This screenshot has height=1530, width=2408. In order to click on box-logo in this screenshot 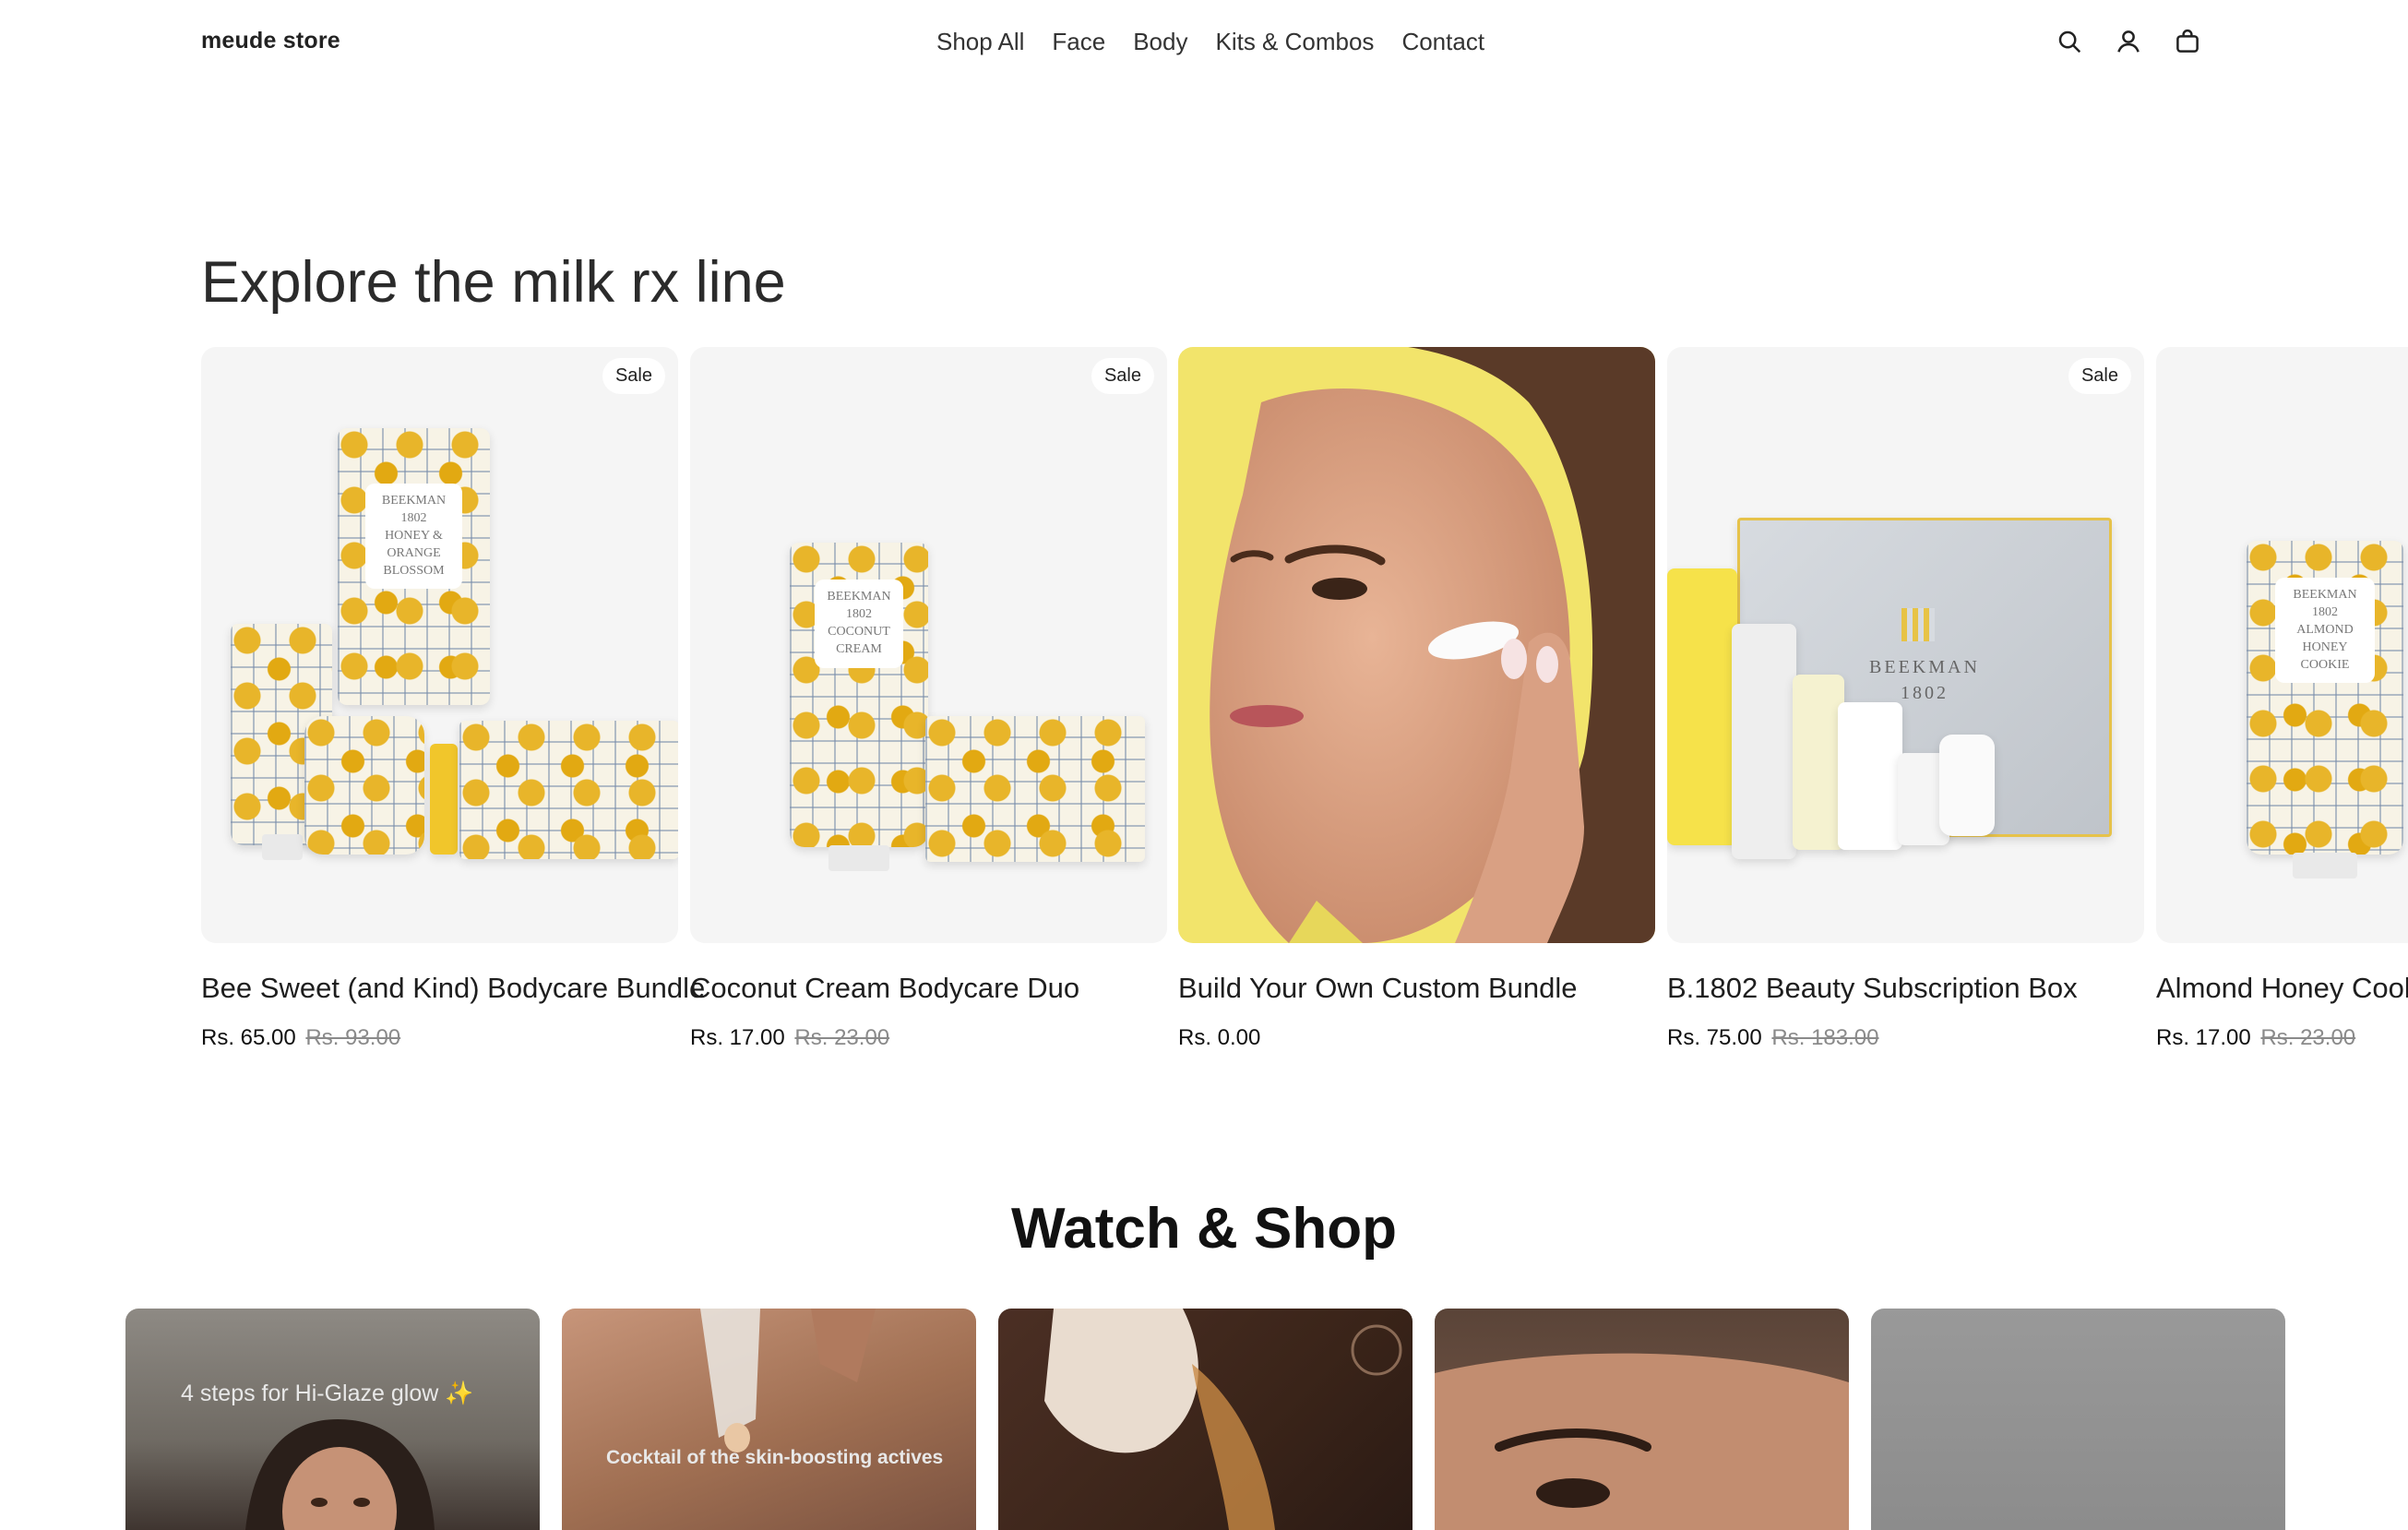, I will do `click(1918, 624)`.